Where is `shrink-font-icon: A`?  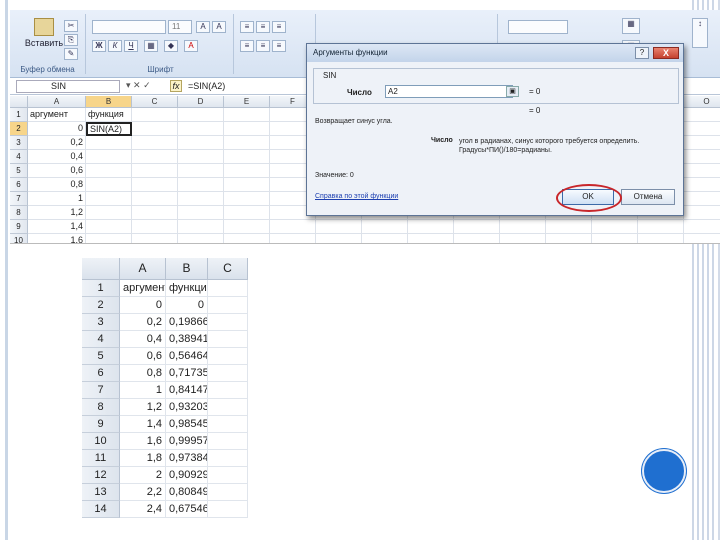
shrink-font-icon: A is located at coordinates (219, 27).